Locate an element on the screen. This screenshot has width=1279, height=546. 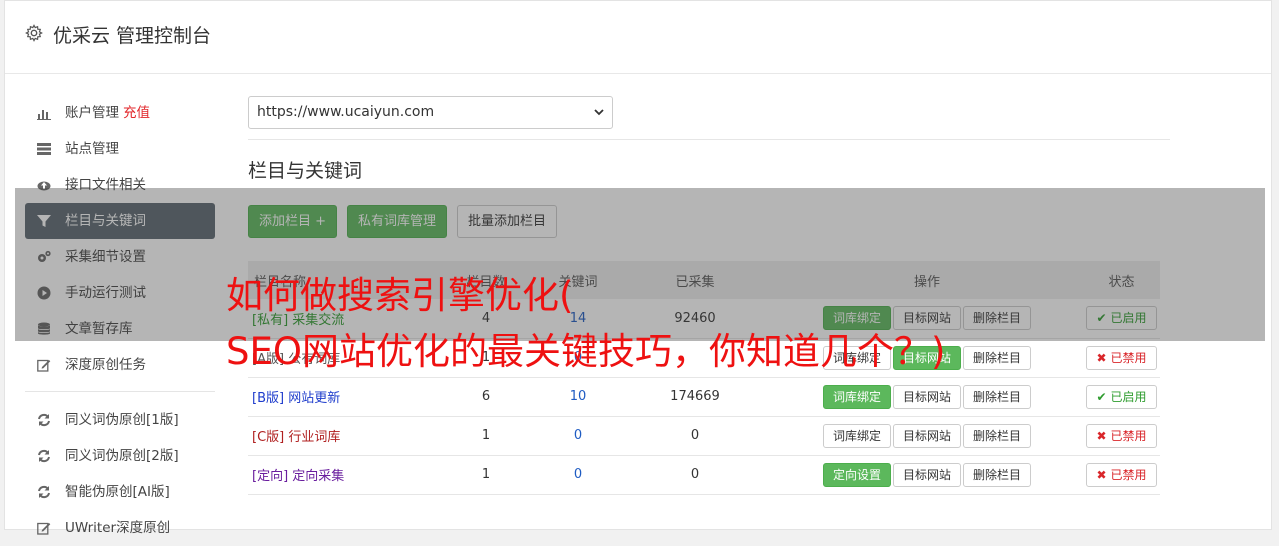
app-title: 优采云 管理控制台 is located at coordinates (132, 36).